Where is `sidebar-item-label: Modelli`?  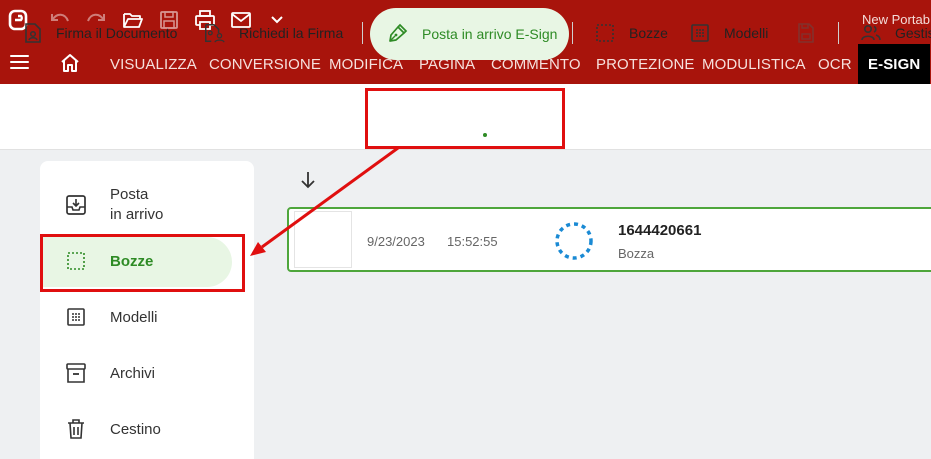
sidebar-item-label: Modelli is located at coordinates (134, 317).